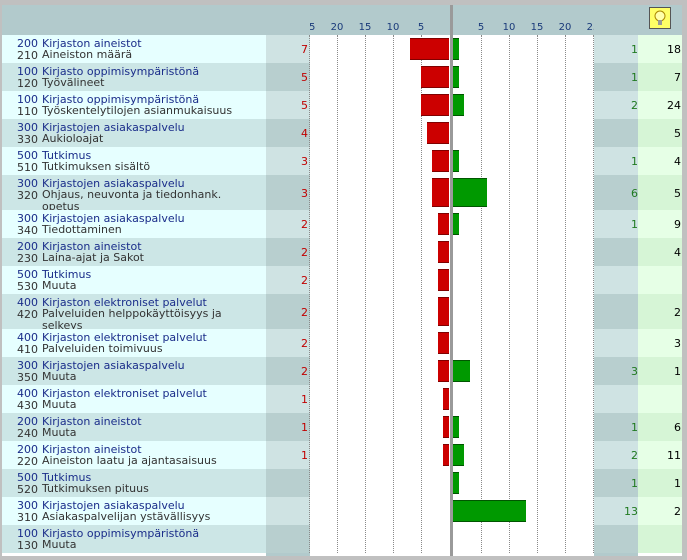 This screenshot has height=560, width=687. Describe the element at coordinates (27, 230) in the screenshot. I see `row-code-secondary: 340` at that location.